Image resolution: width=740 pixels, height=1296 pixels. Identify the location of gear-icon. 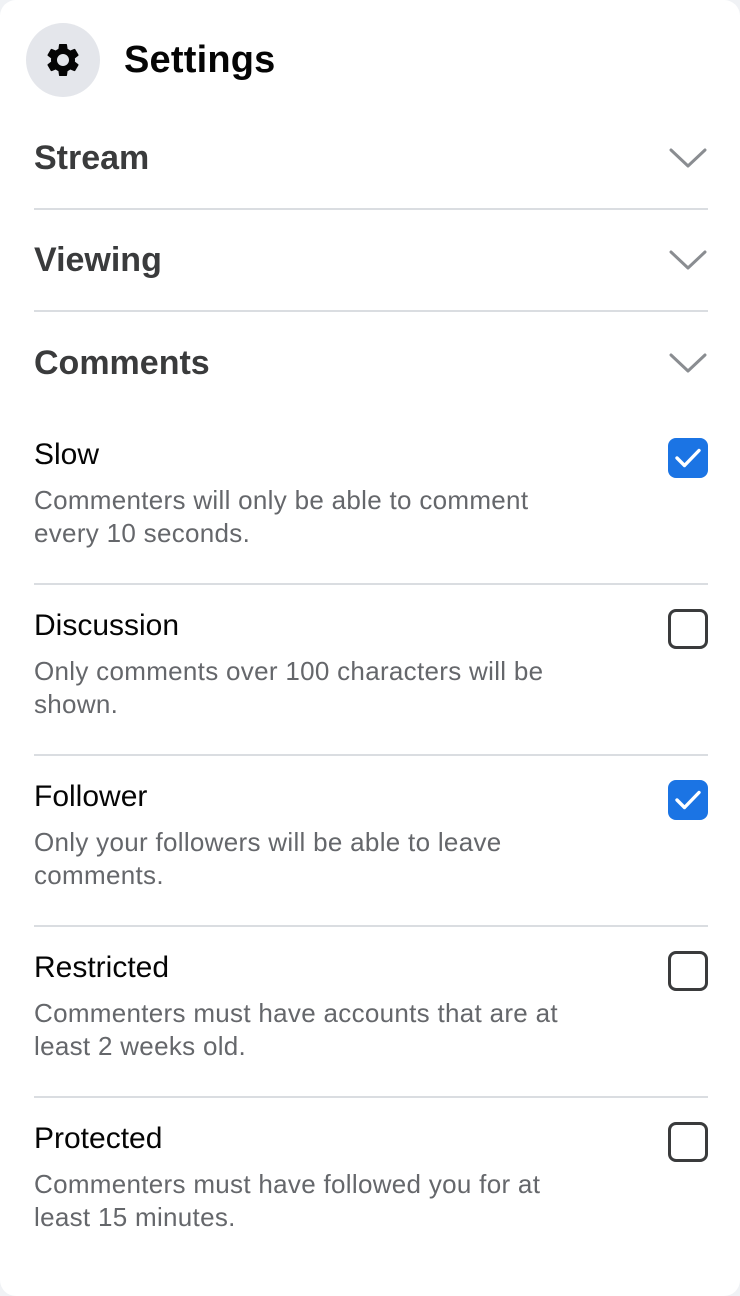
(63, 60).